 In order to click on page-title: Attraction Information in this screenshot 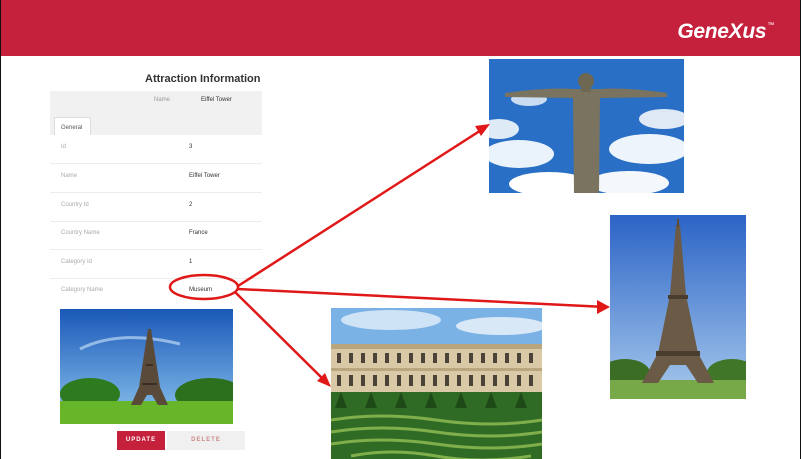, I will do `click(203, 79)`.